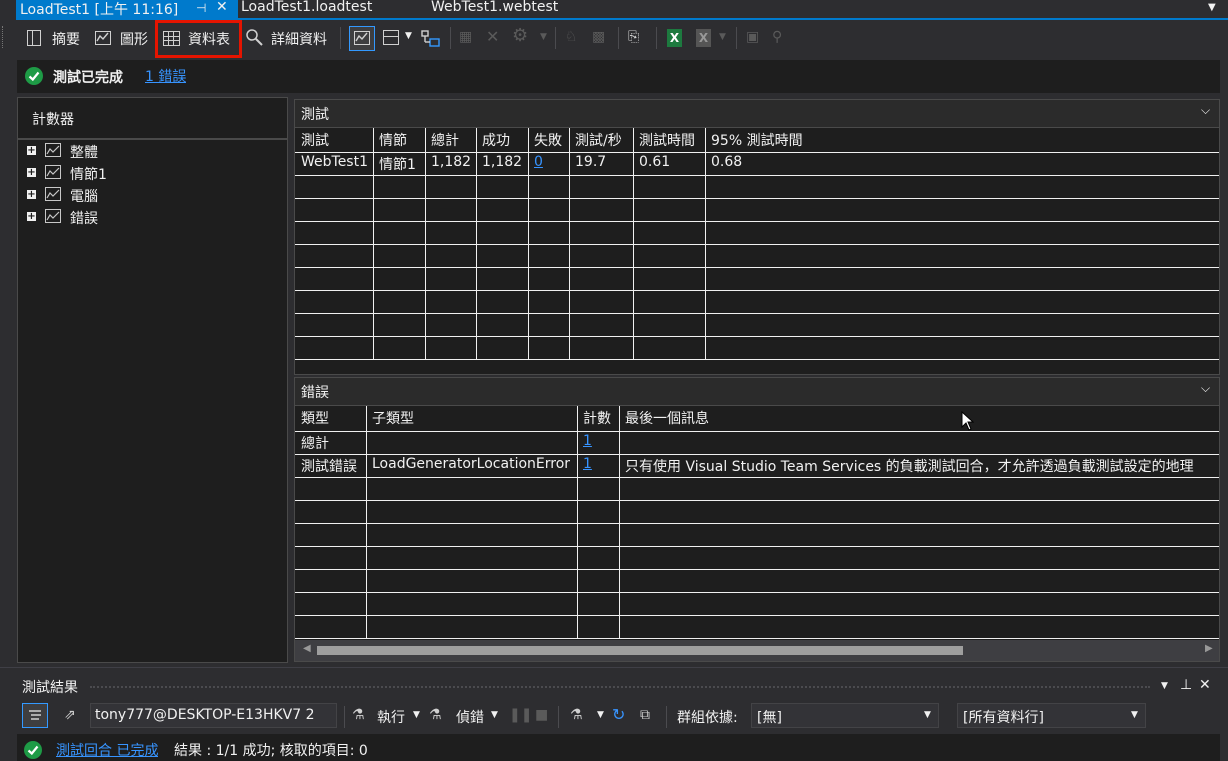  I want to click on column-header: 最後一個訊息, so click(667, 418).